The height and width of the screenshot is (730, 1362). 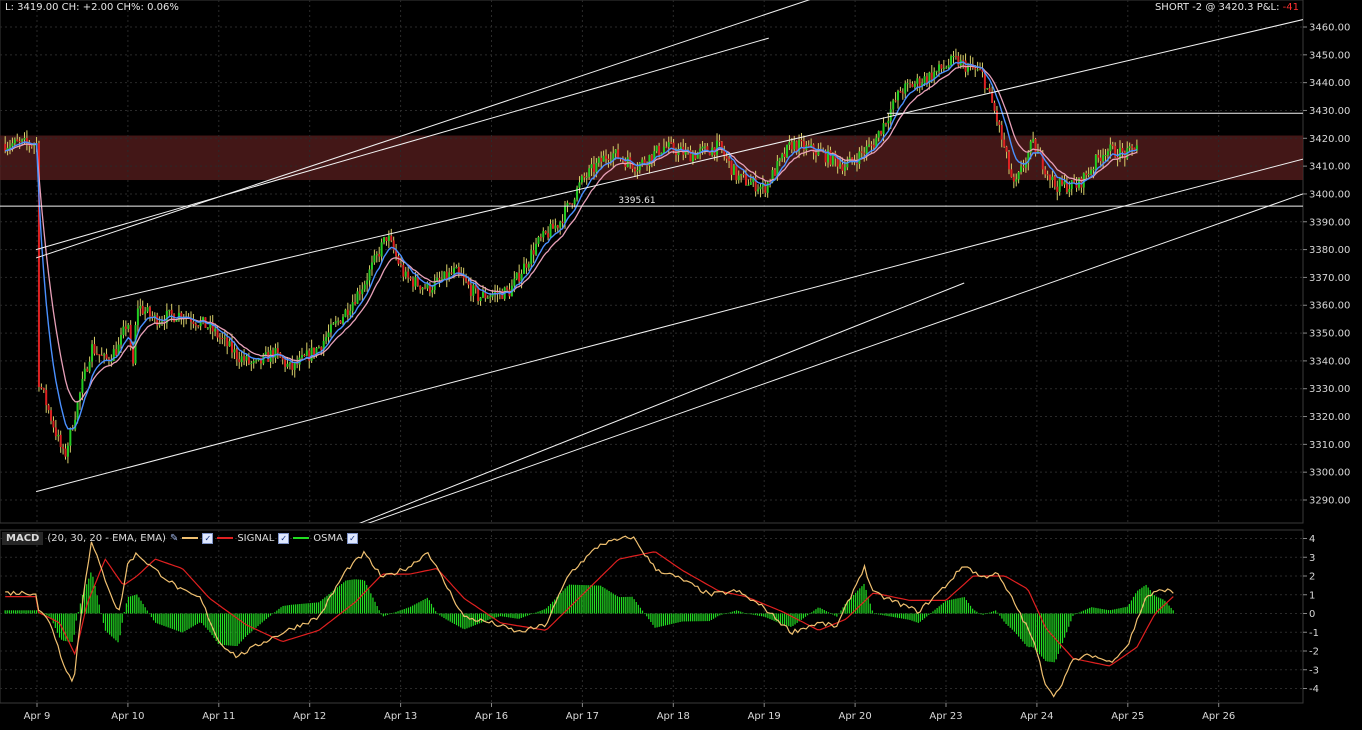 What do you see at coordinates (174, 538) in the screenshot?
I see `wrench-icon: ✎` at bounding box center [174, 538].